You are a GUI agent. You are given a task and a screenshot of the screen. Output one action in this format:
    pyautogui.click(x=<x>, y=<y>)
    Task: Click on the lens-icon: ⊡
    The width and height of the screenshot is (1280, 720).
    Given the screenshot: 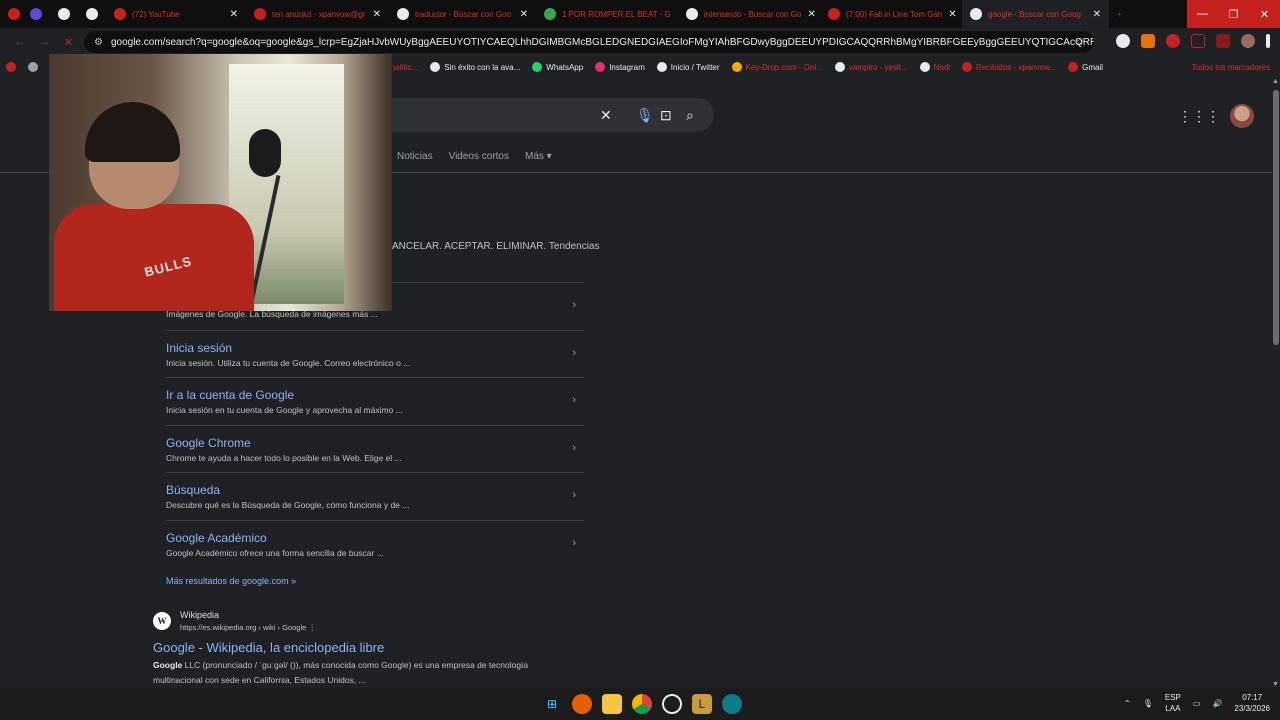 What is the action you would take?
    pyautogui.click(x=666, y=115)
    